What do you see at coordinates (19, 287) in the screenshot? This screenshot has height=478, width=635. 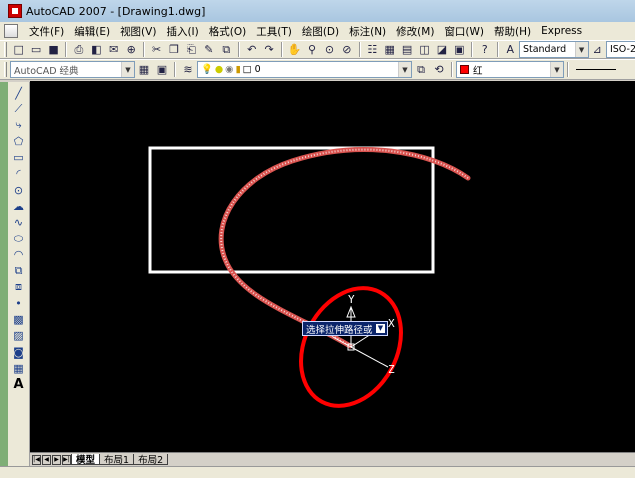 I see `make-block-icon: ⧈` at bounding box center [19, 287].